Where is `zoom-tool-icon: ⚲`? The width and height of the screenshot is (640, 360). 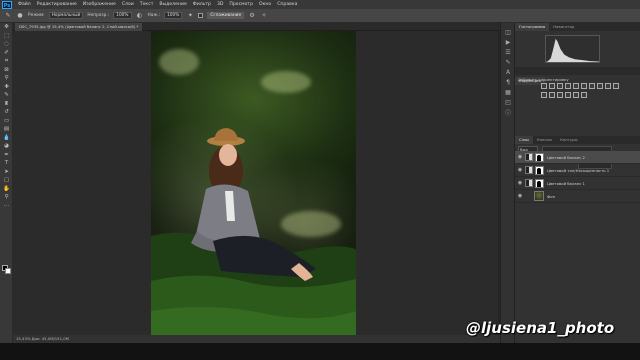
zoom-tool-icon: ⚲ is located at coordinates (6, 197).